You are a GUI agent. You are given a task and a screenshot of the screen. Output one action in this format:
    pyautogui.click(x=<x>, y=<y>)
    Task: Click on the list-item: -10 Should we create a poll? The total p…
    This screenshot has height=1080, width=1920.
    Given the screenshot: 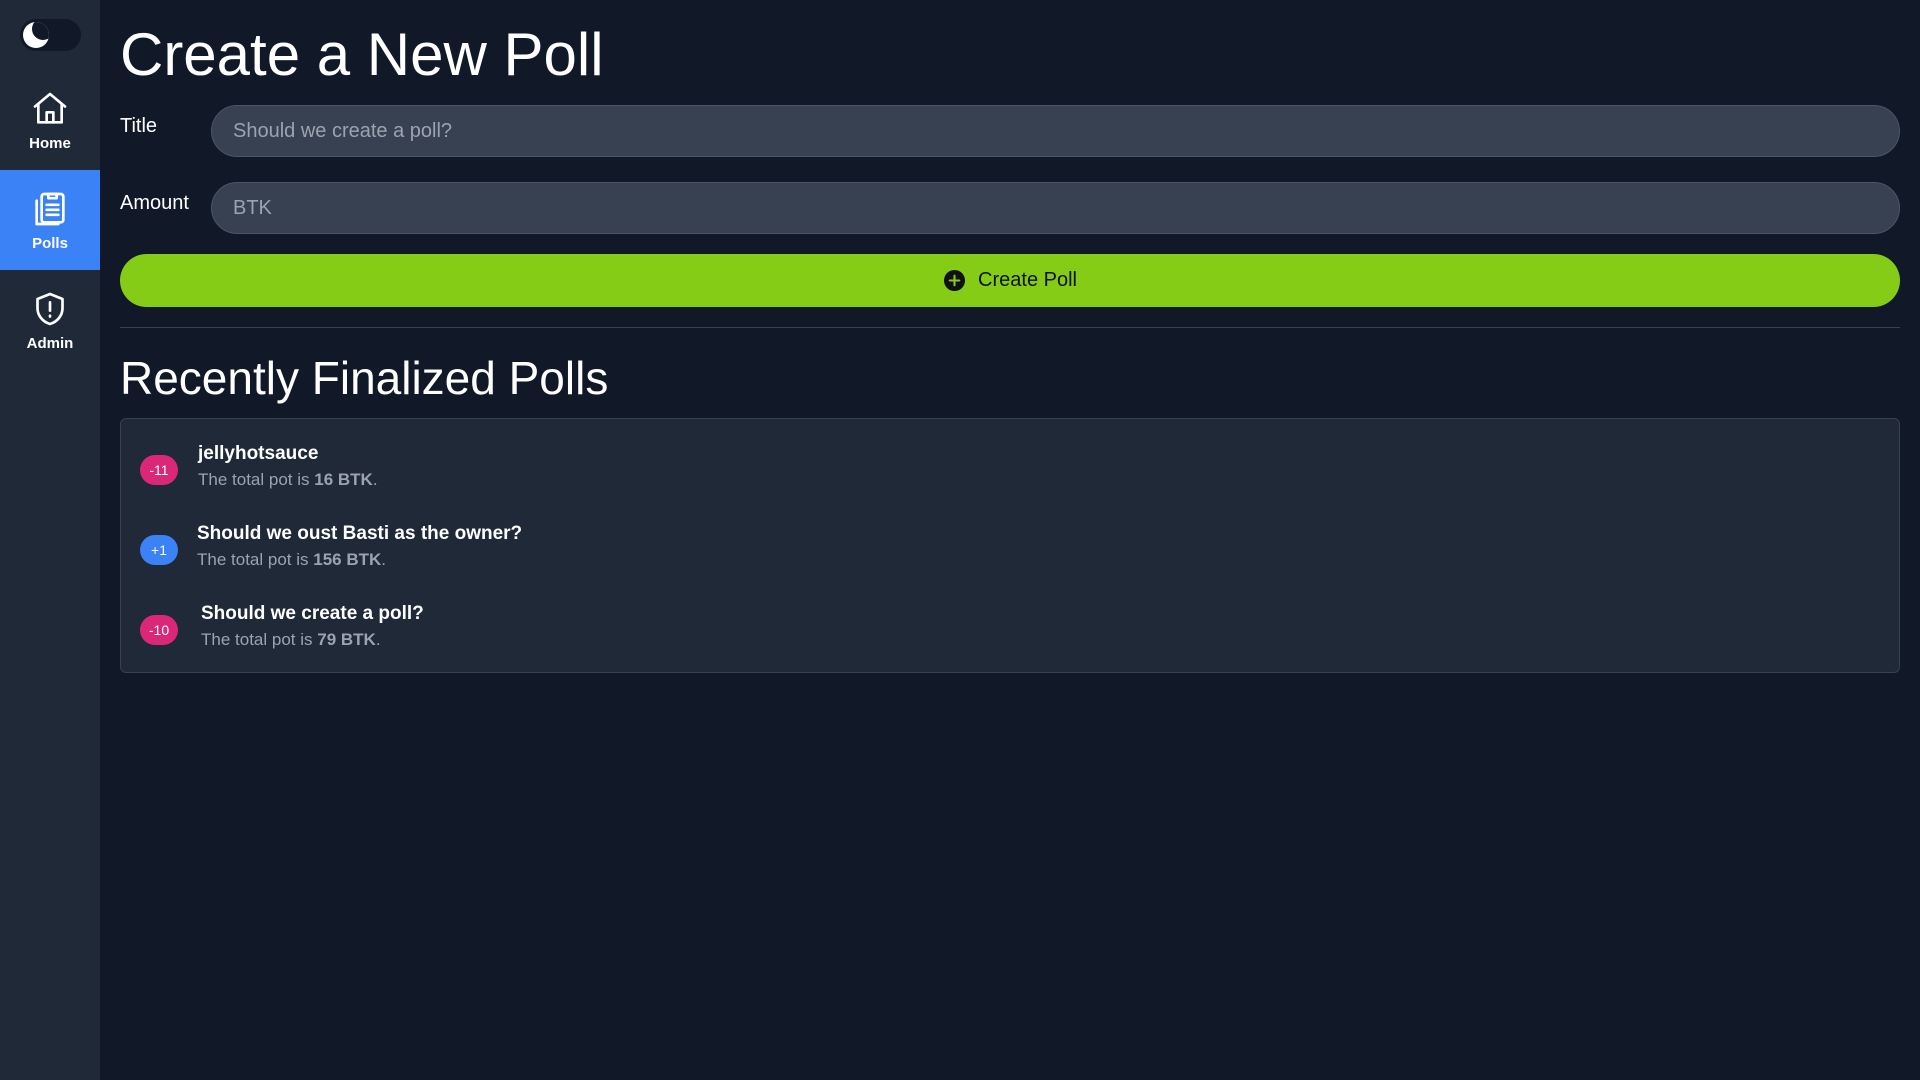 What is the action you would take?
    pyautogui.click(x=990, y=631)
    